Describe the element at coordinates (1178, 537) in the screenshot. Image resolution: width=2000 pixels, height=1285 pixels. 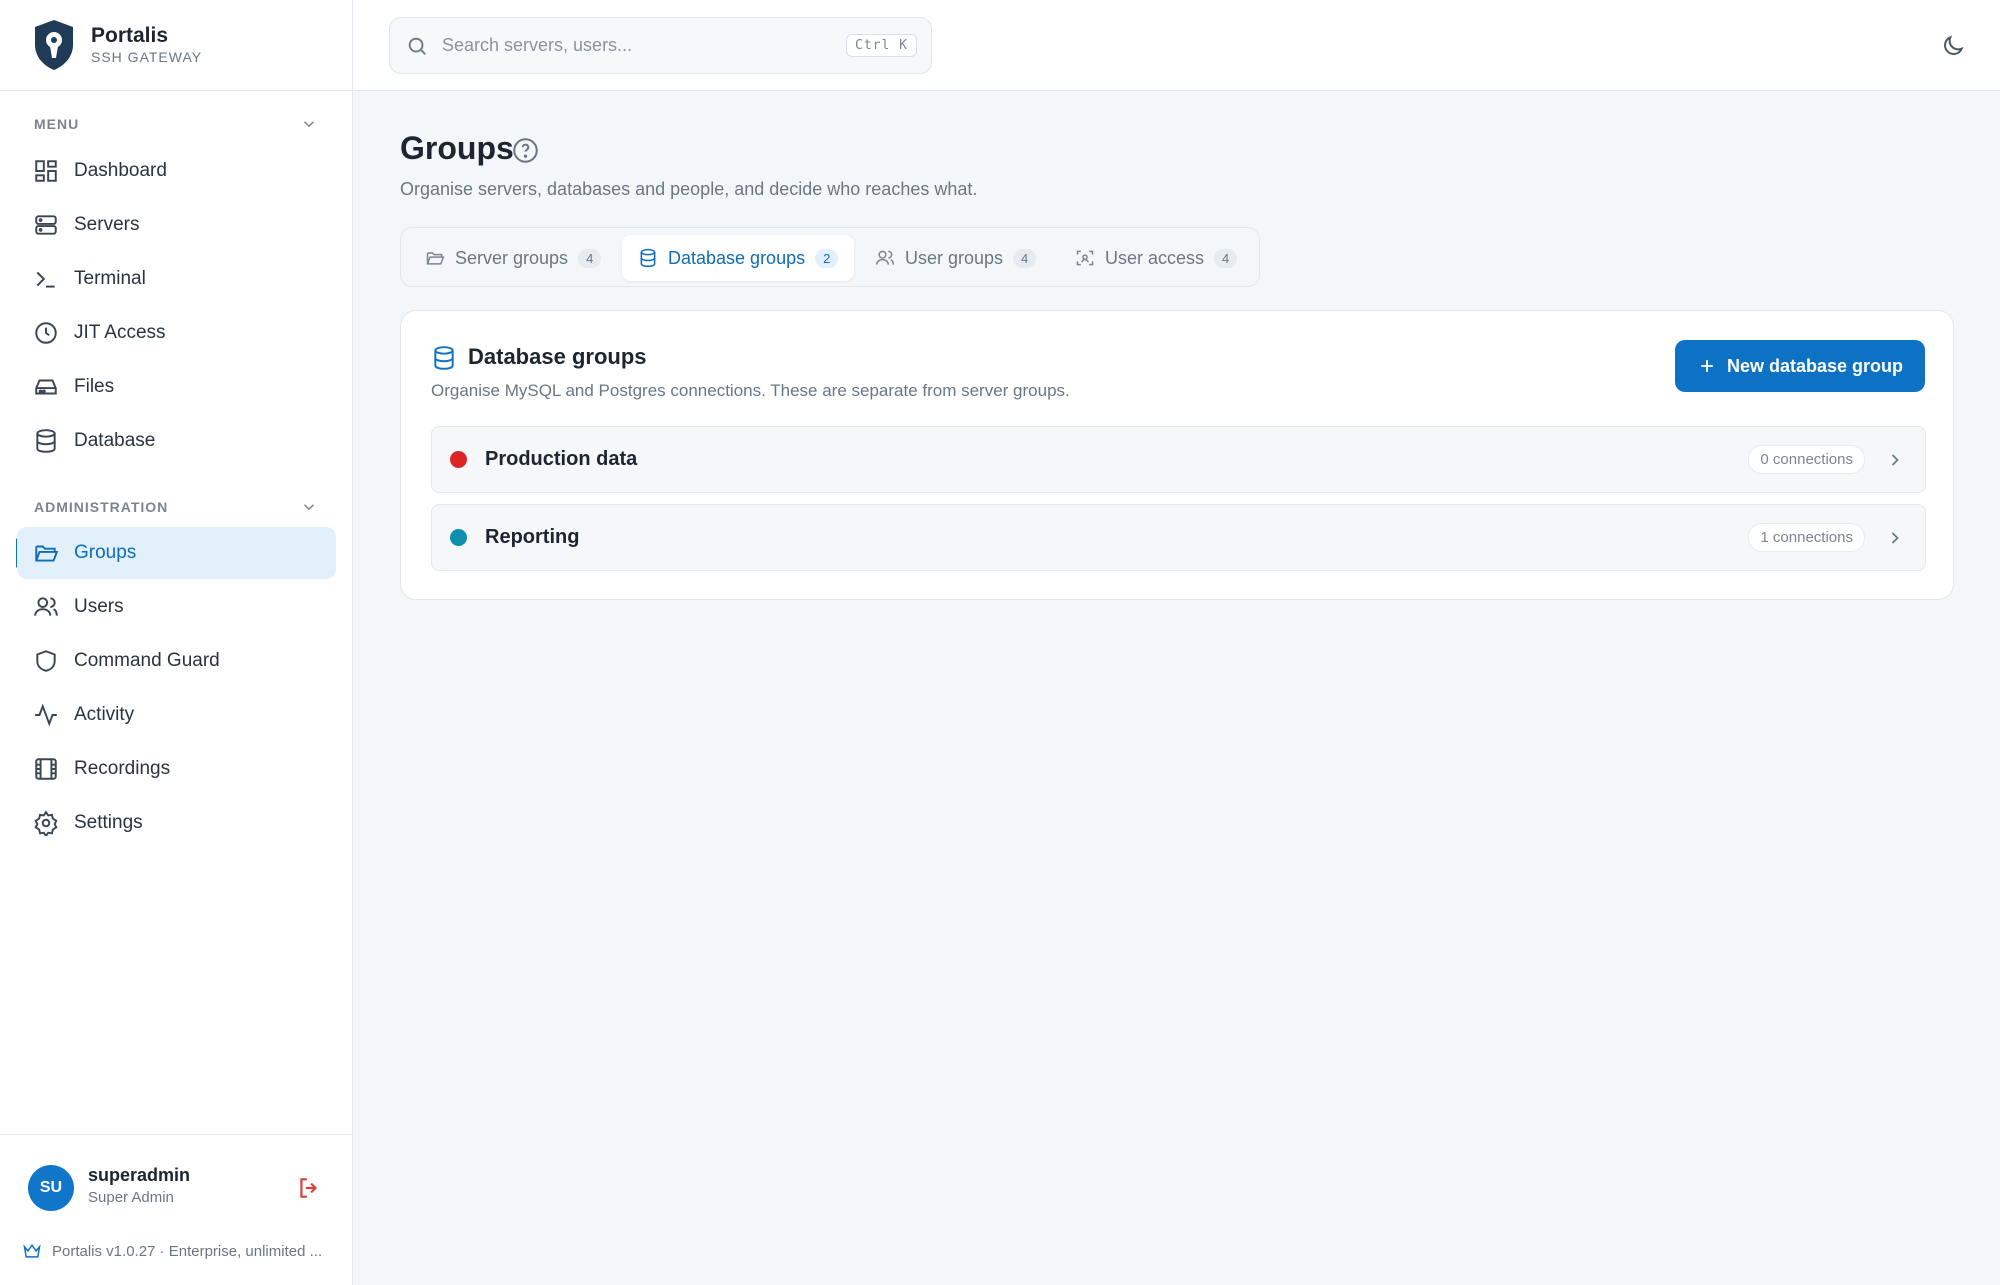
I see `list-item: Reporting 1 connections` at that location.